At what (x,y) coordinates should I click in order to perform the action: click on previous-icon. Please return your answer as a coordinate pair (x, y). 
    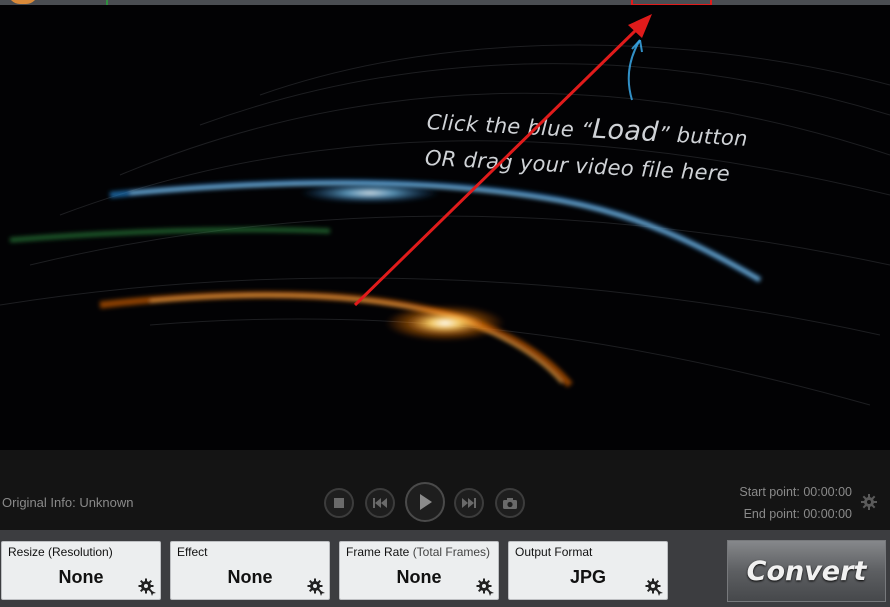
    Looking at the image, I should click on (380, 503).